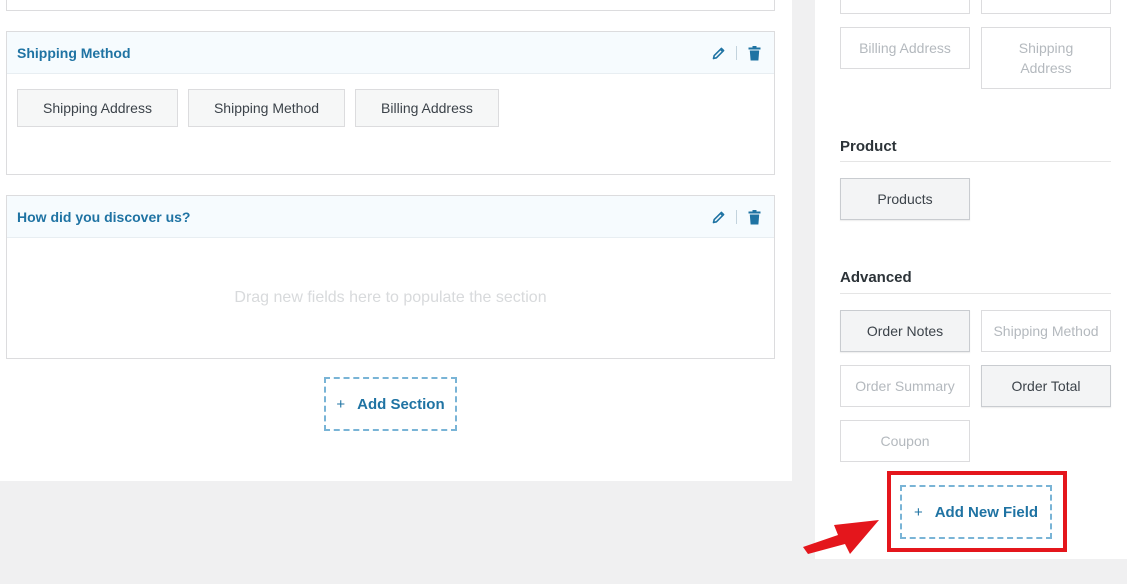  I want to click on field-tile-top-left, so click(905, 7).